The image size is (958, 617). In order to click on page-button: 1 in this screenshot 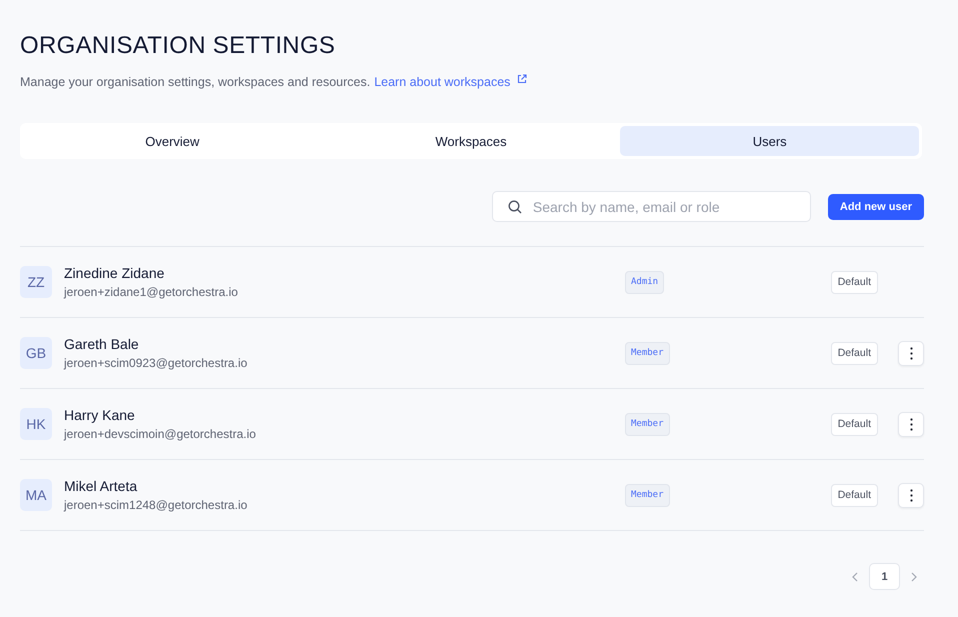, I will do `click(884, 576)`.